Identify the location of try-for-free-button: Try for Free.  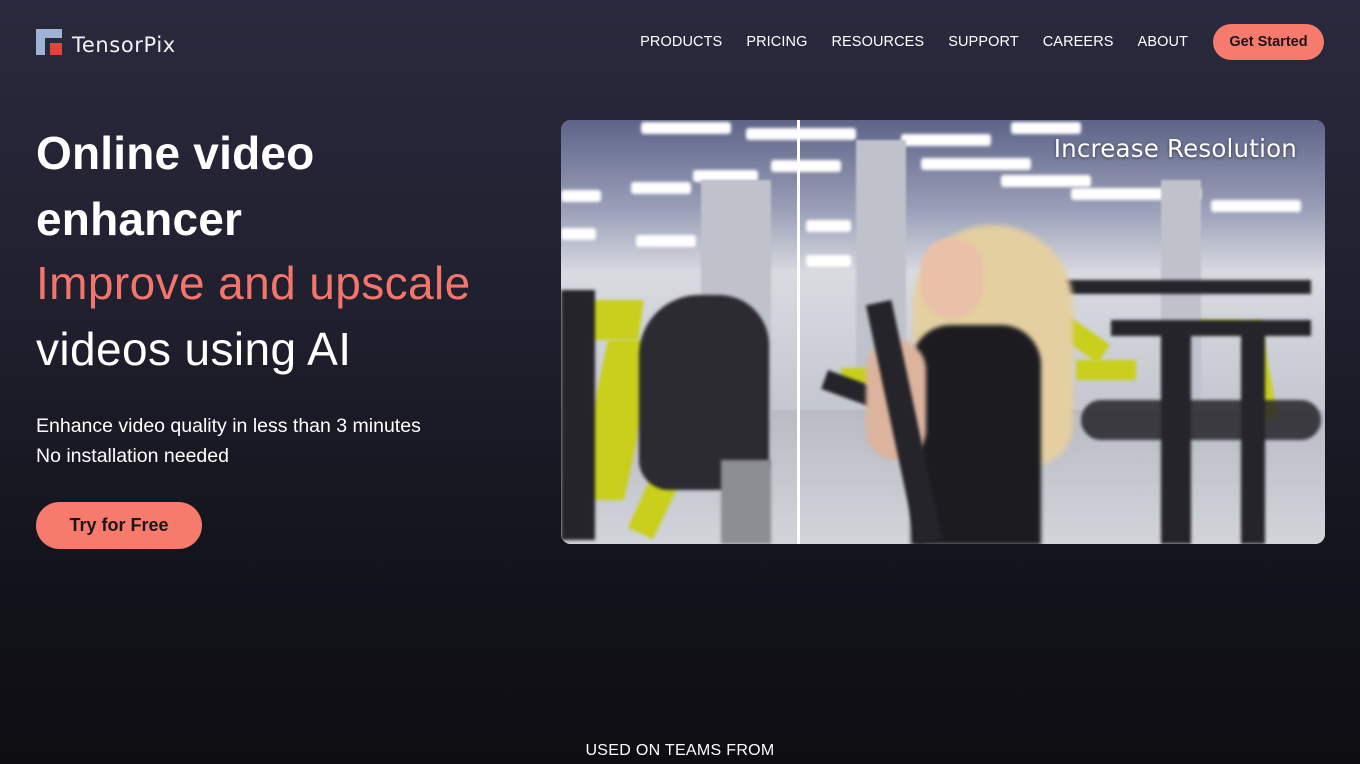
(119, 525).